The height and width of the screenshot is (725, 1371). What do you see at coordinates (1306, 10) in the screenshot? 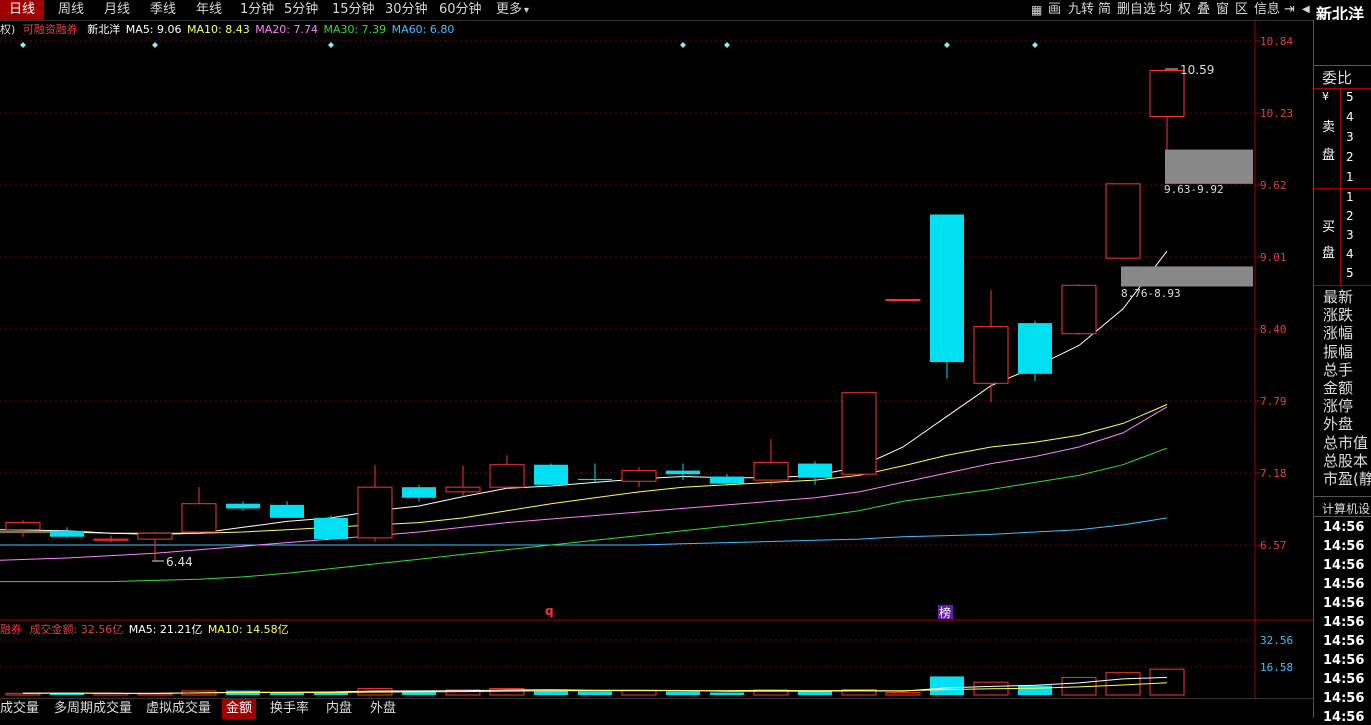
I see `collapse-arrow-icon: ◀` at bounding box center [1306, 10].